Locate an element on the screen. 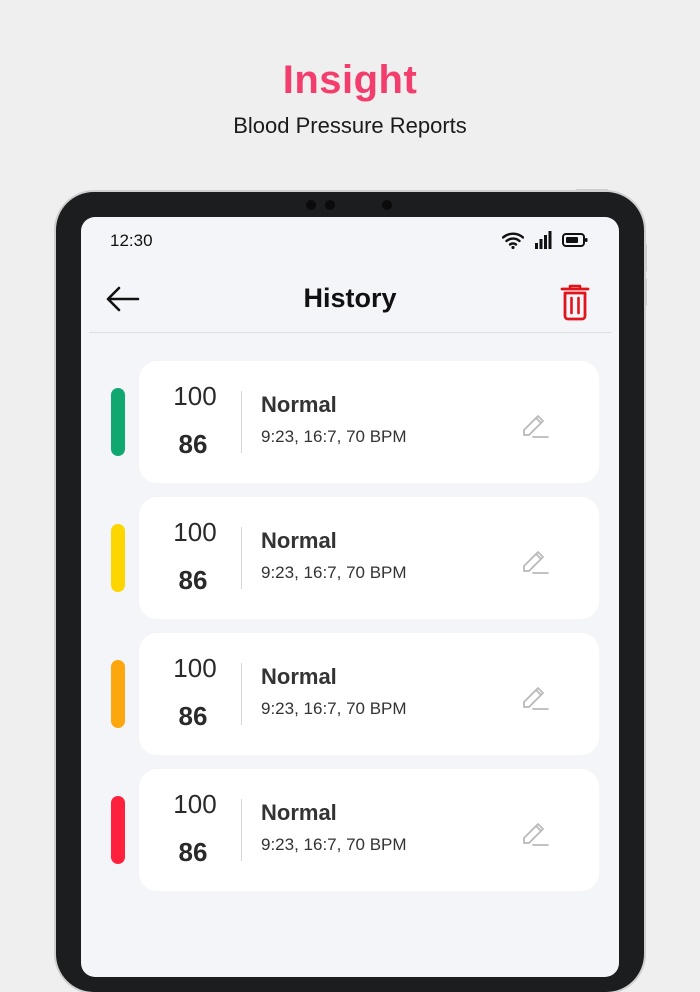  battery-icon is located at coordinates (575, 240).